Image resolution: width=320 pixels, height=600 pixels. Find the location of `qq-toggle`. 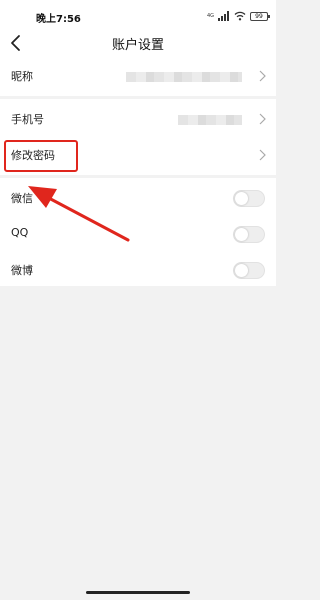

qq-toggle is located at coordinates (249, 234).